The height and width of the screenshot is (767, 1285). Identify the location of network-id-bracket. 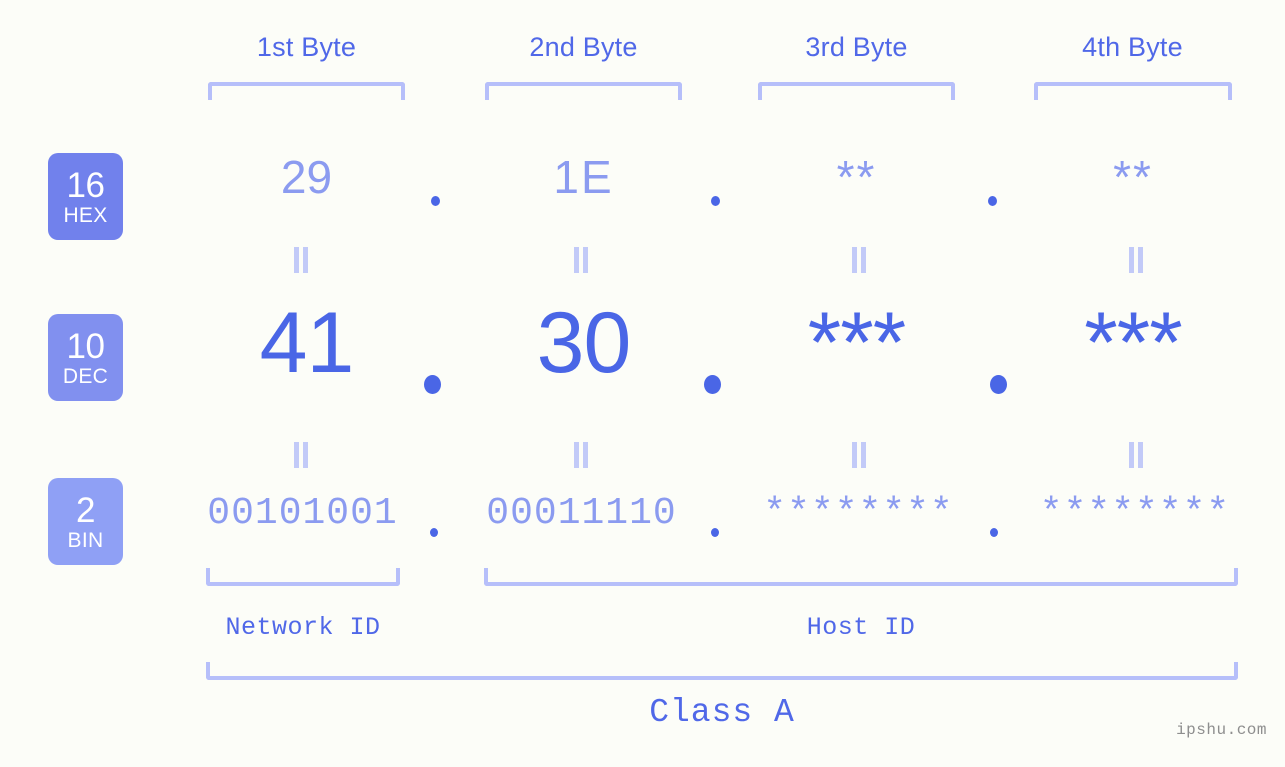
(303, 577).